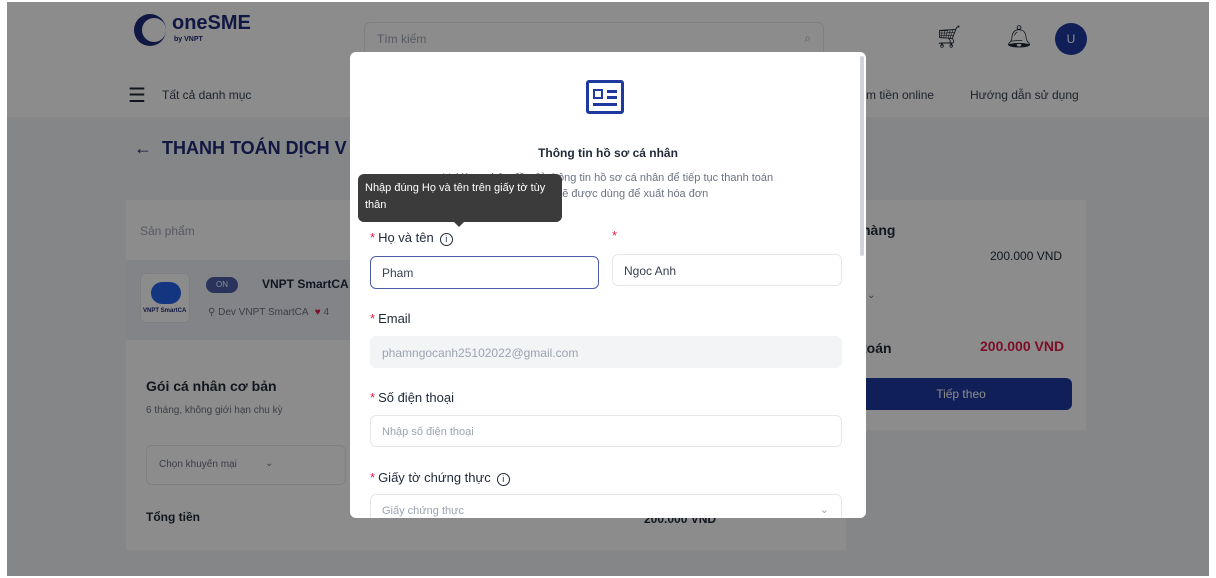 The height and width of the screenshot is (578, 1216). What do you see at coordinates (423, 511) in the screenshot?
I see `id-document-placeholder: Giấy chứng thực` at bounding box center [423, 511].